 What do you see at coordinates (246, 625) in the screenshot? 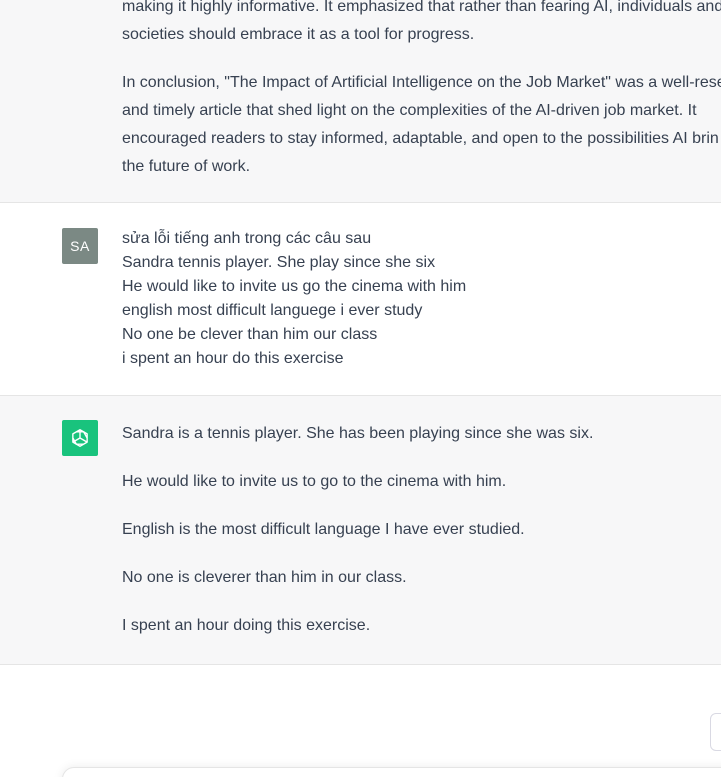
I see `paragraph: I spent an hour doing this exercise.` at bounding box center [246, 625].